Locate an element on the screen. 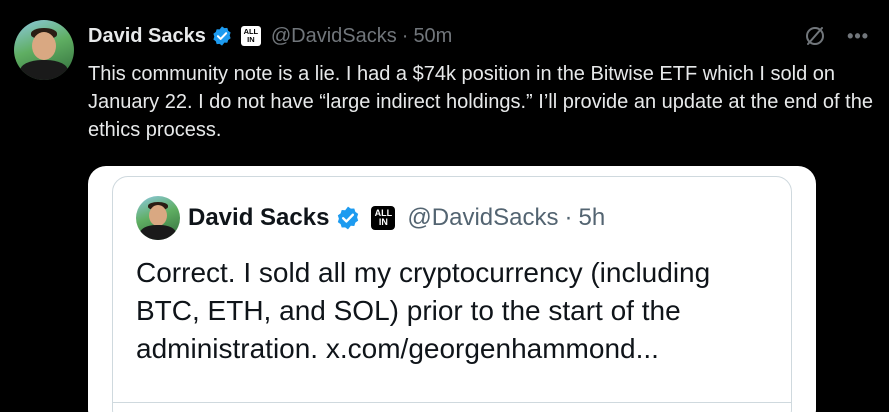 This screenshot has height=412, width=889. quoted-author-avatar is located at coordinates (158, 218).